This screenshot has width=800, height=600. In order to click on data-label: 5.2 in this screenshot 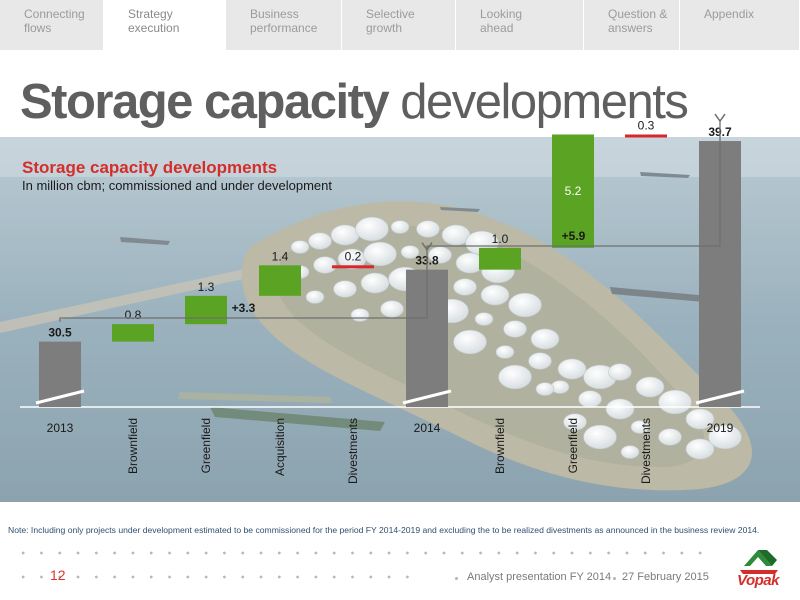, I will do `click(573, 191)`.